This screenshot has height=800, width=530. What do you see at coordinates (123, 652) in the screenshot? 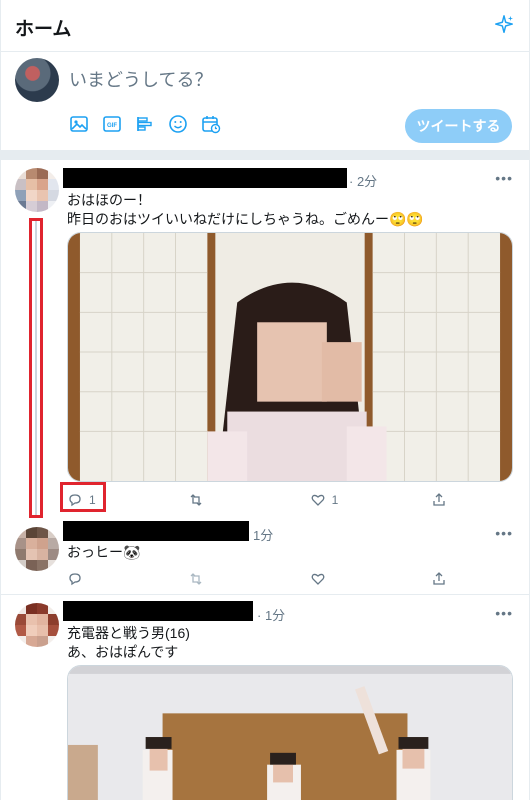
I see `tweet-text-line: あ、おはぽんです` at bounding box center [123, 652].